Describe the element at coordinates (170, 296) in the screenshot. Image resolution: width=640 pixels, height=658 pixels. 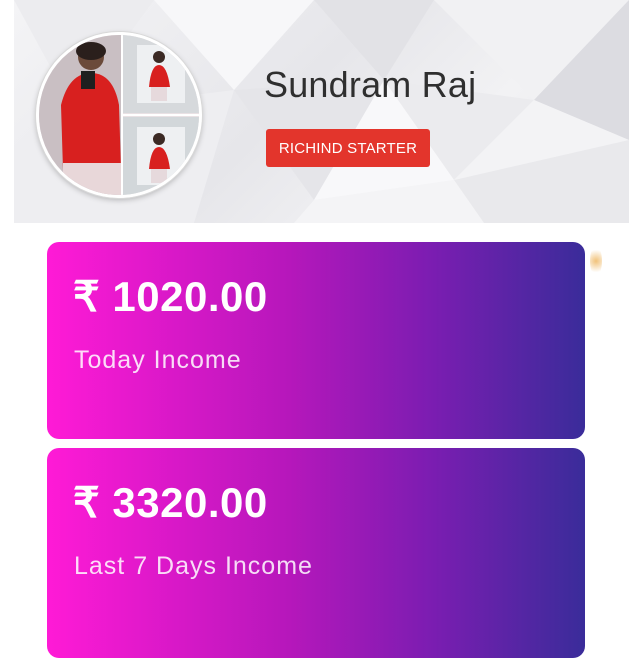
I see `today-income-amount: ₹ 1020.00` at that location.